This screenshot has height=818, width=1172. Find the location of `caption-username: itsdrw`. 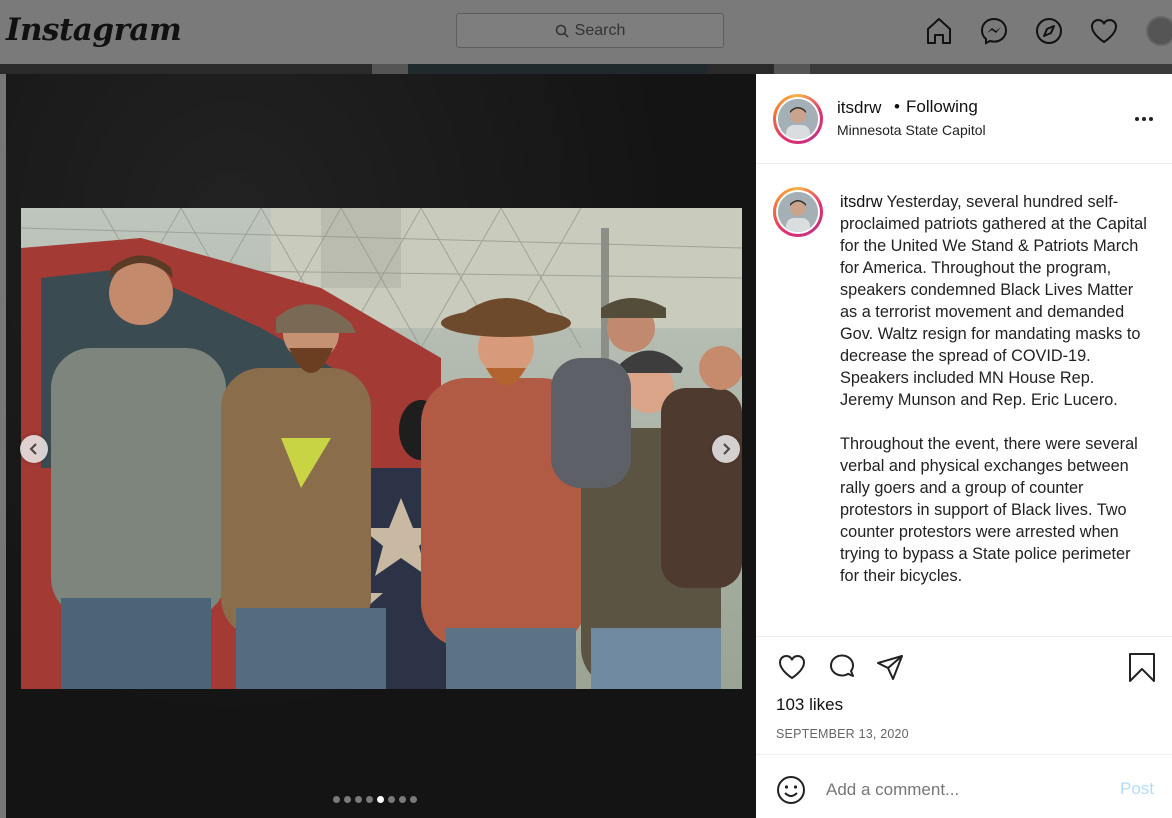

caption-username: itsdrw is located at coordinates (861, 202).